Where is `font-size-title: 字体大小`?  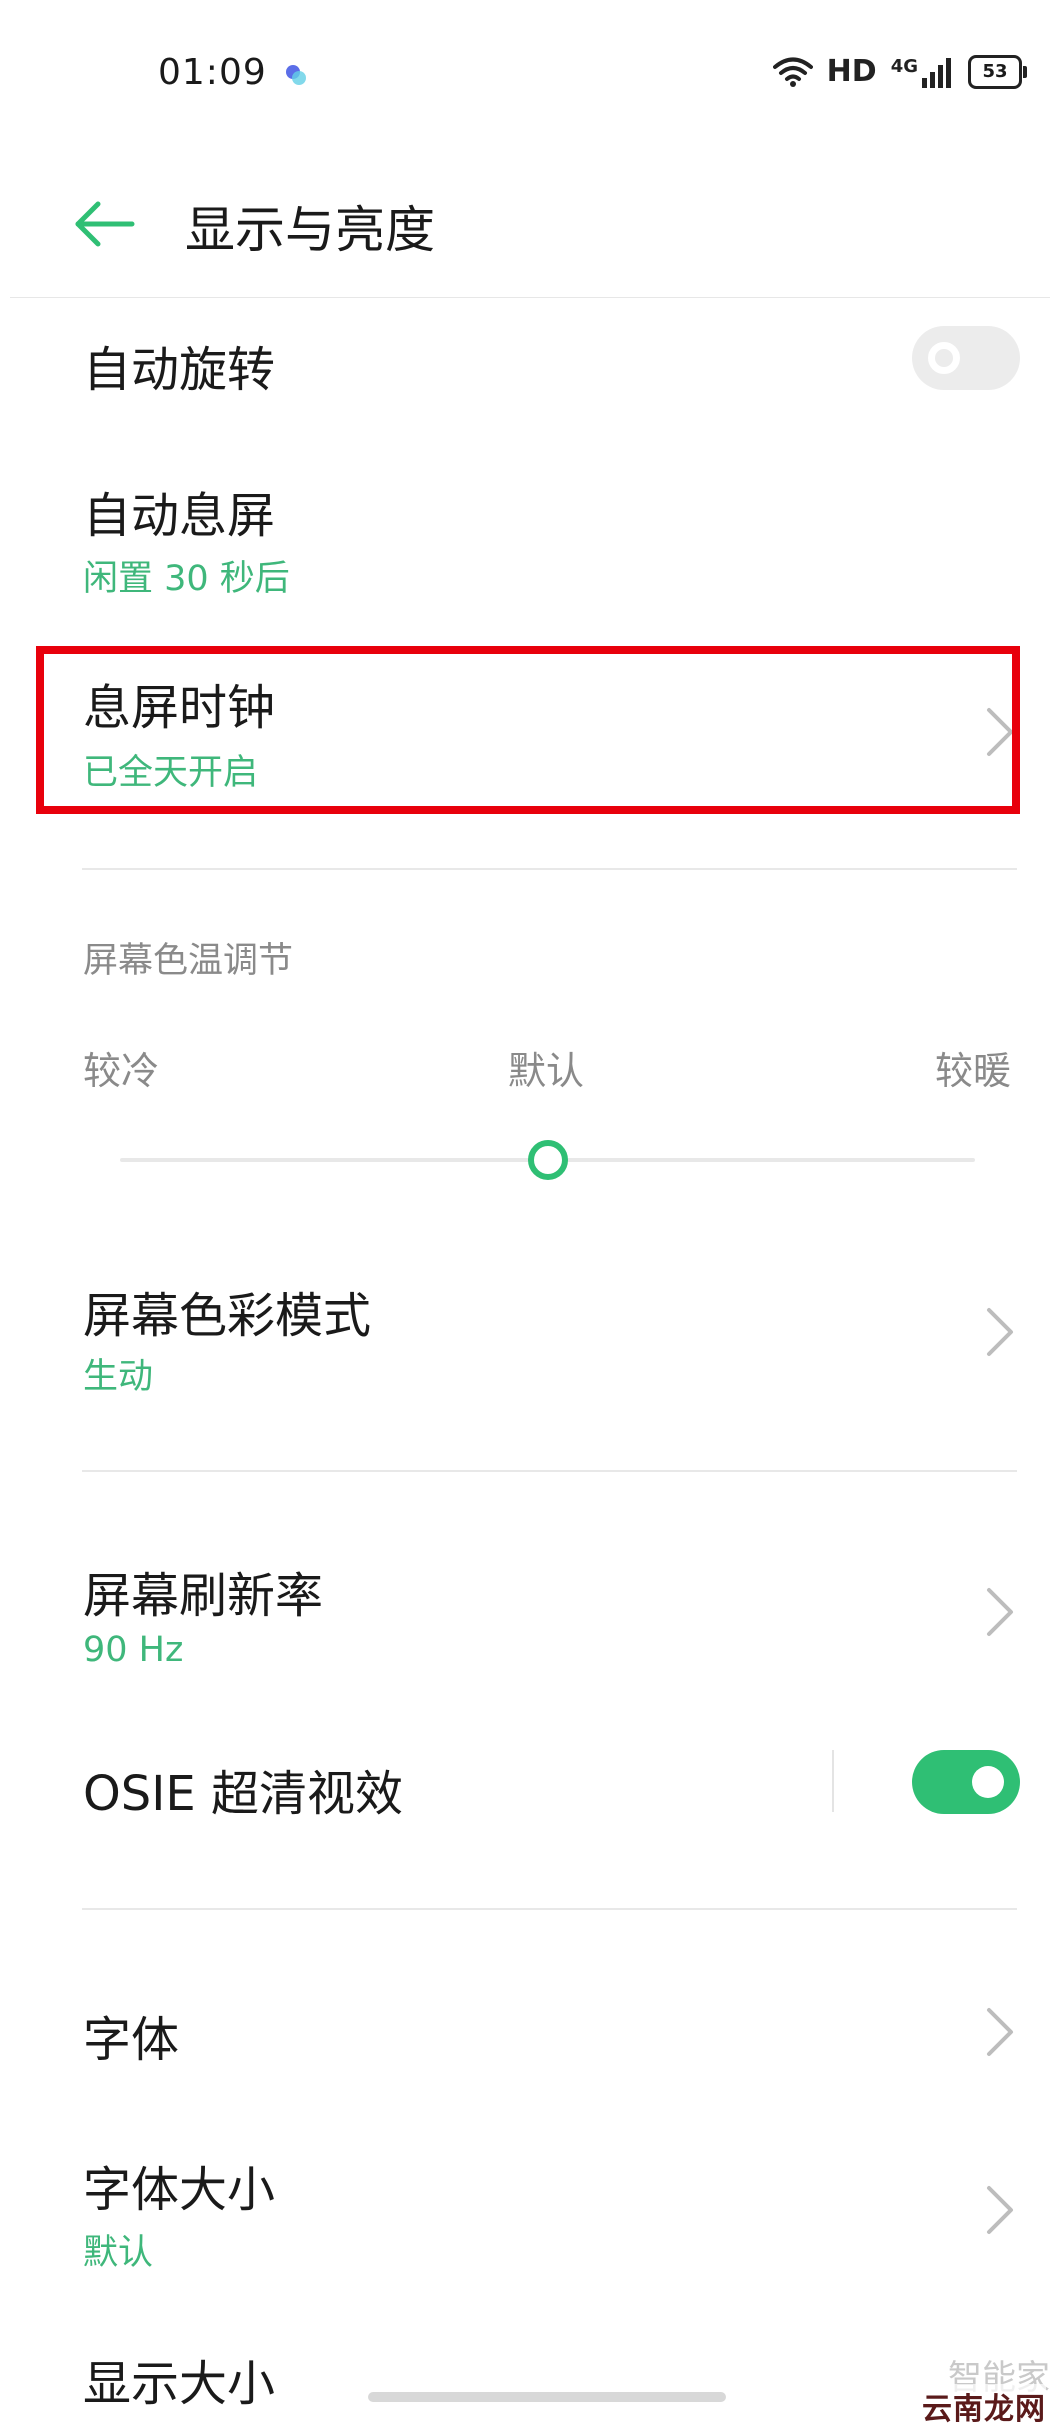
font-size-title: 字体大小 is located at coordinates (179, 2190).